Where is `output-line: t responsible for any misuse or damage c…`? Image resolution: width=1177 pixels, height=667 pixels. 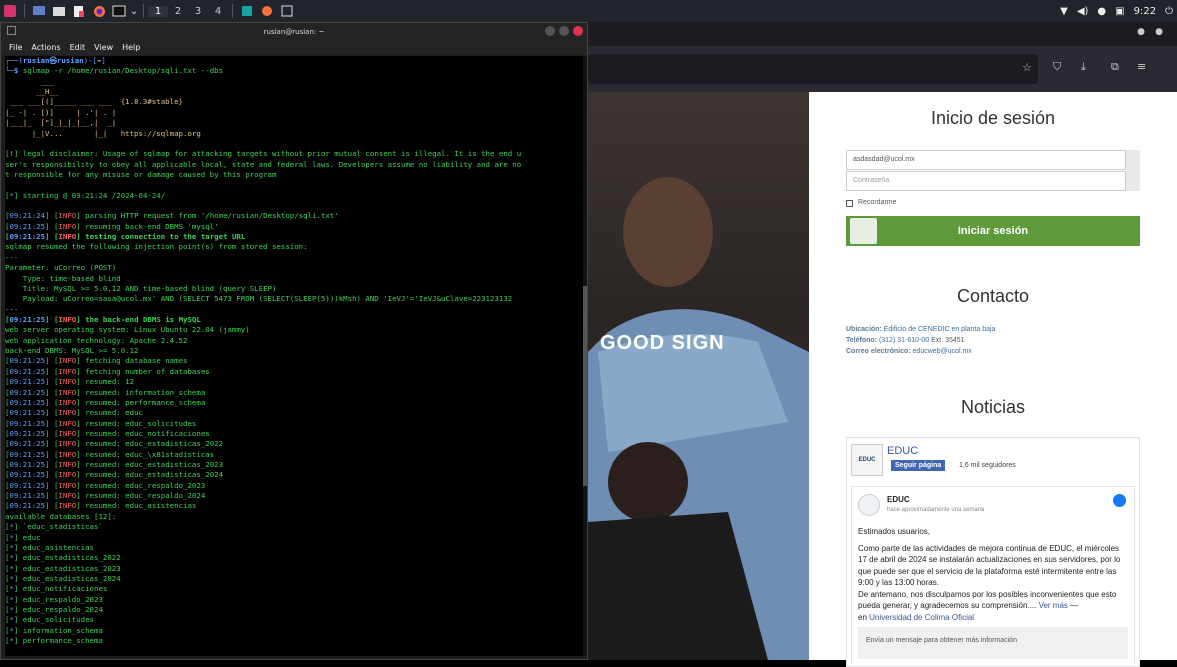
output-line: t responsible for any misuse or damage c… is located at coordinates (141, 174).